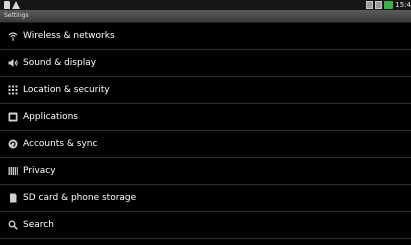 Image resolution: width=411 pixels, height=245 pixels. Describe the element at coordinates (370, 5) in the screenshot. I see `notification-icon` at that location.